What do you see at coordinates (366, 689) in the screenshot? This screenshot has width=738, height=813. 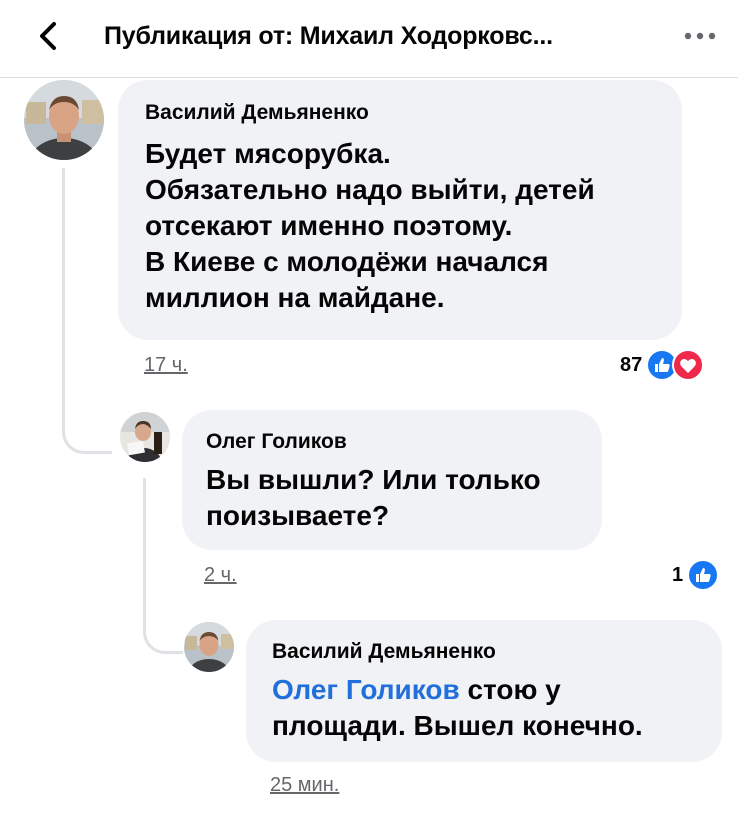 I see `mention-link: Олег Голиков` at bounding box center [366, 689].